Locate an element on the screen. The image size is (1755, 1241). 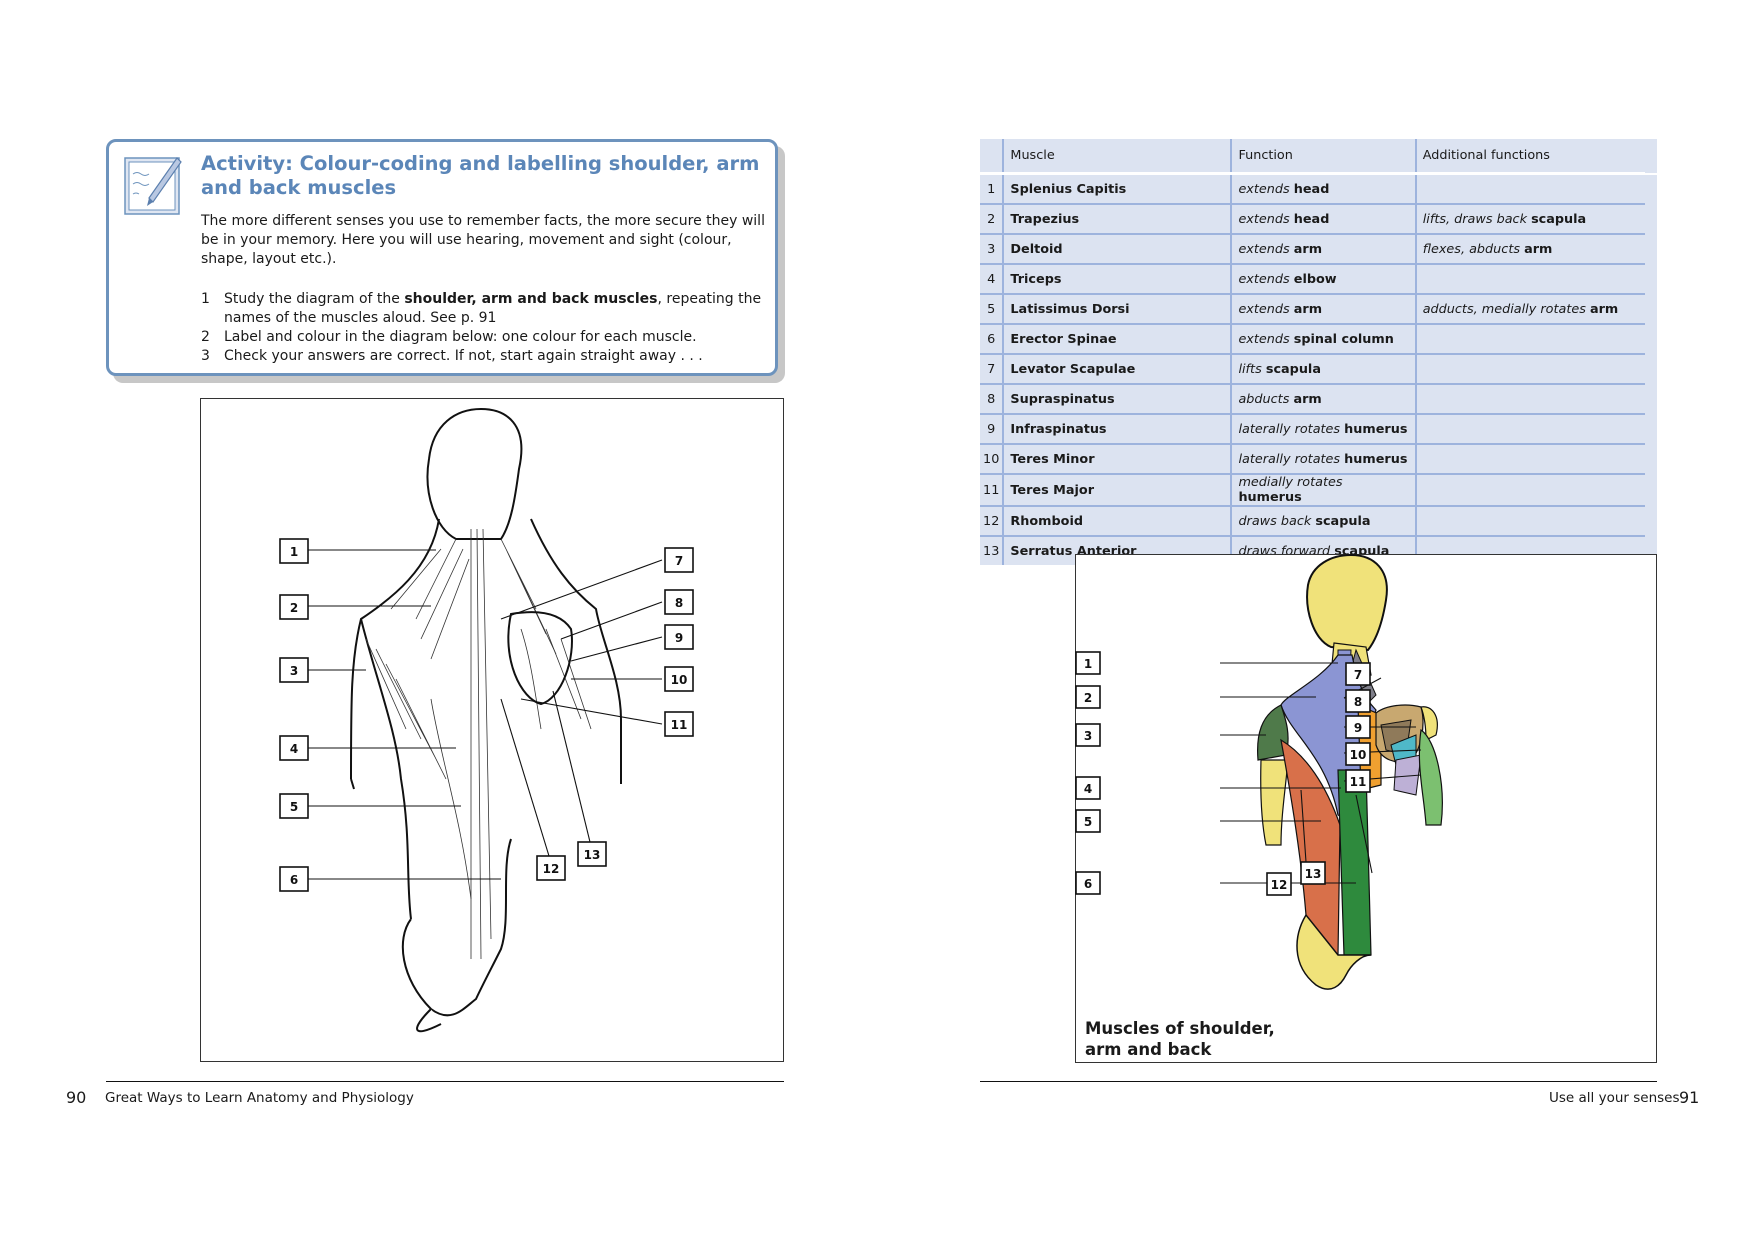
svg-text: 12 is located at coordinates (551, 869).